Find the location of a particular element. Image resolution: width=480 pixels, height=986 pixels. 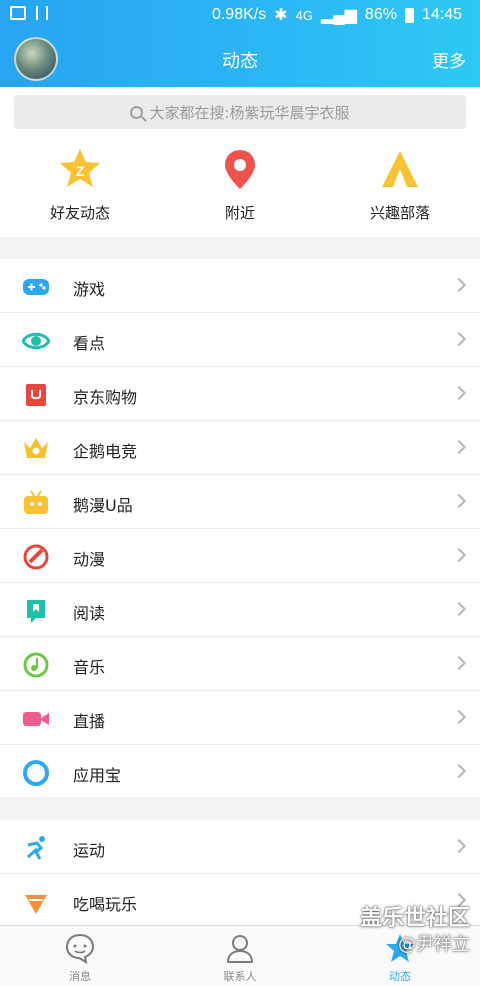

image-notification-icon is located at coordinates (18, 13).